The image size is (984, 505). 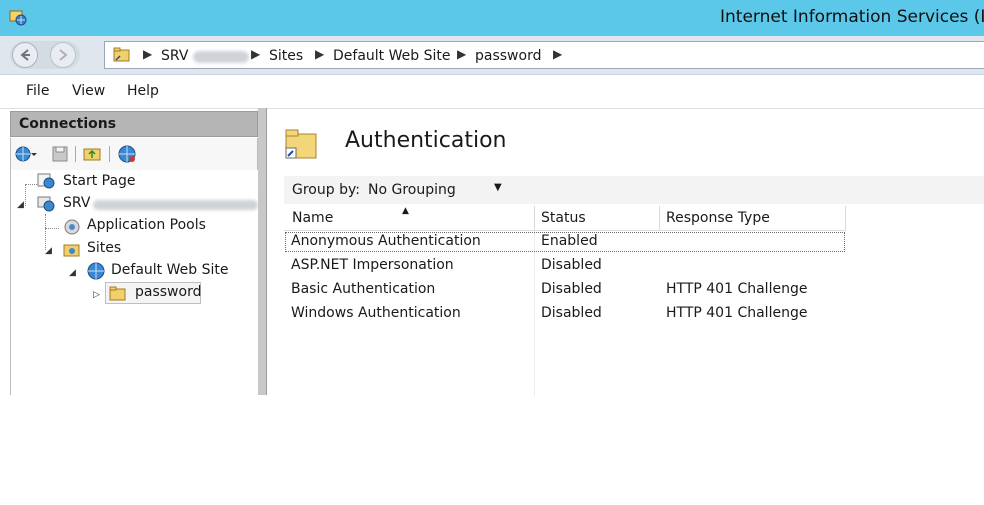 I want to click on connections-header: Connections, so click(x=134, y=124).